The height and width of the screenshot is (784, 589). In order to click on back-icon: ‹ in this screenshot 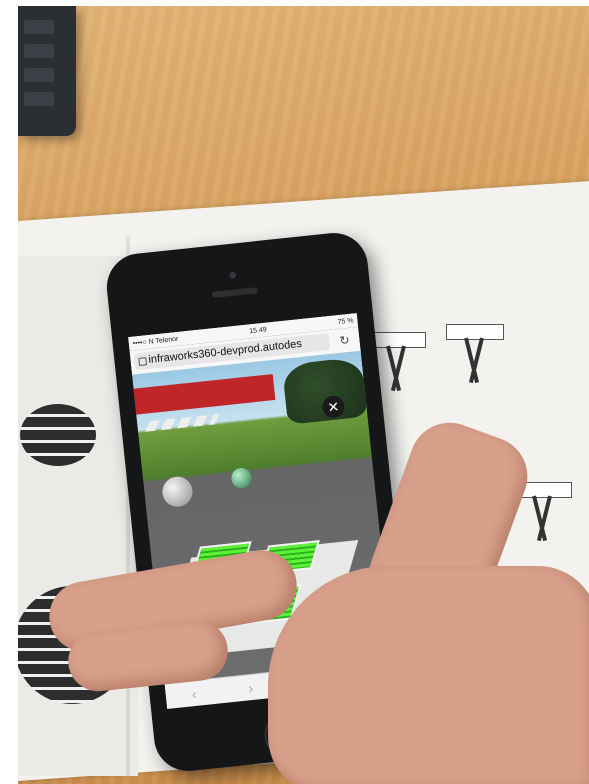, I will do `click(194, 694)`.